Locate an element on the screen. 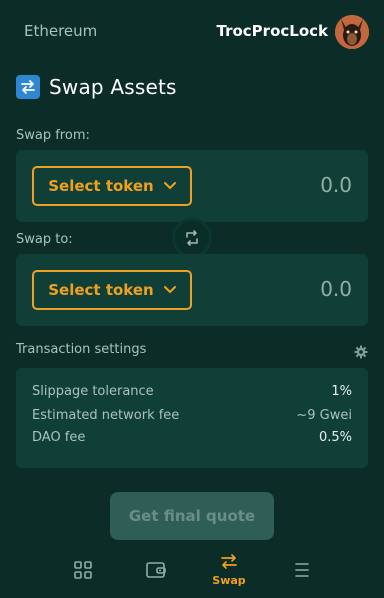 Image resolution: width=384 pixels, height=598 pixels. wallet-icon is located at coordinates (156, 570).